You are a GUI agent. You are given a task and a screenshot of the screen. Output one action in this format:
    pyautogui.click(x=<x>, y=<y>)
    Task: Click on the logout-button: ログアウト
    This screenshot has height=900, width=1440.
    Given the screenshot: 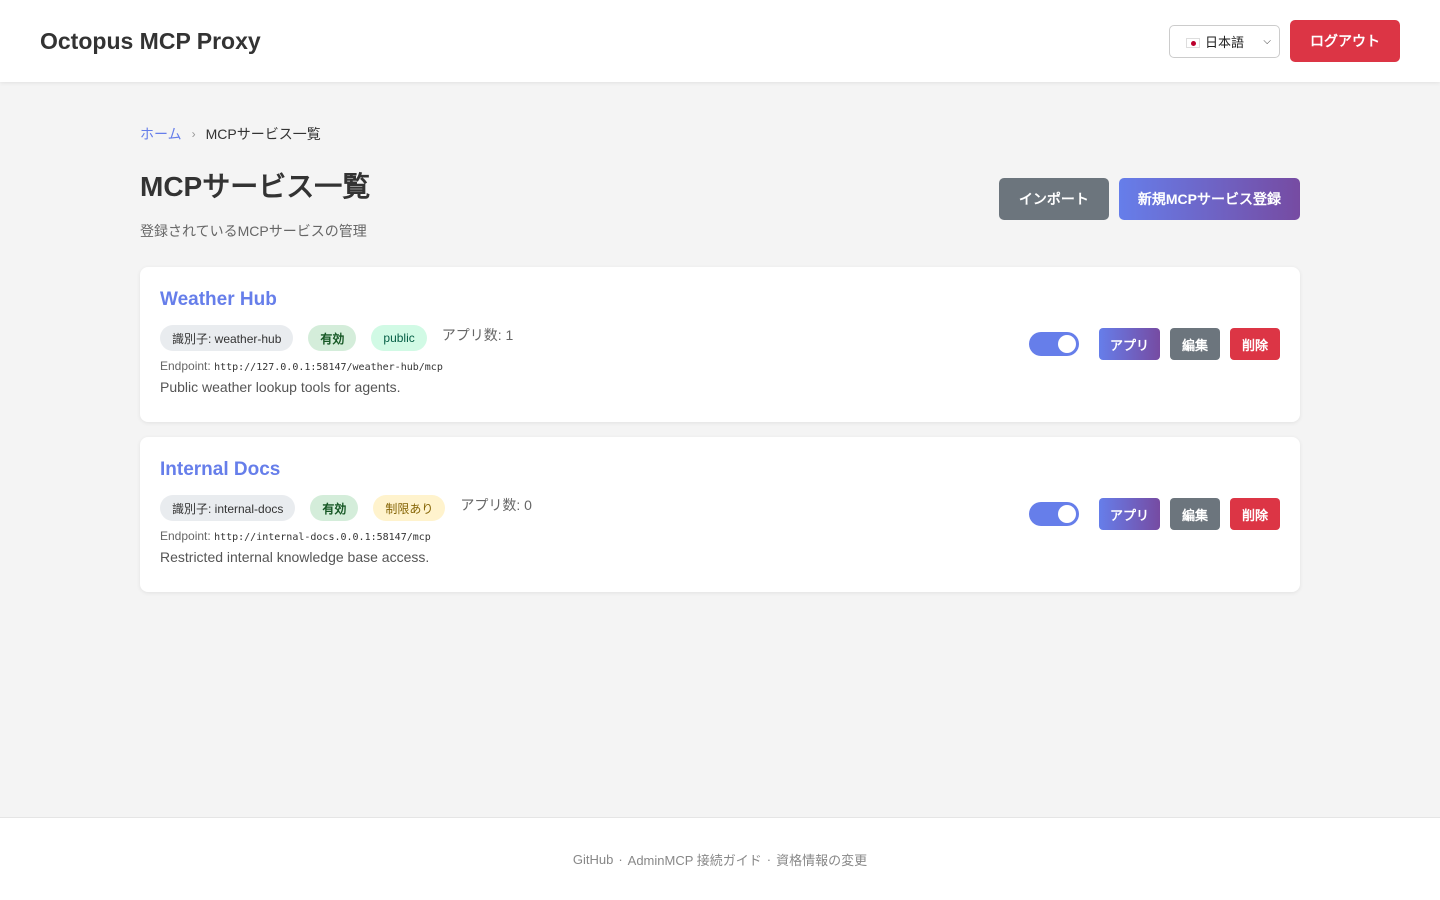 What is the action you would take?
    pyautogui.click(x=1345, y=41)
    